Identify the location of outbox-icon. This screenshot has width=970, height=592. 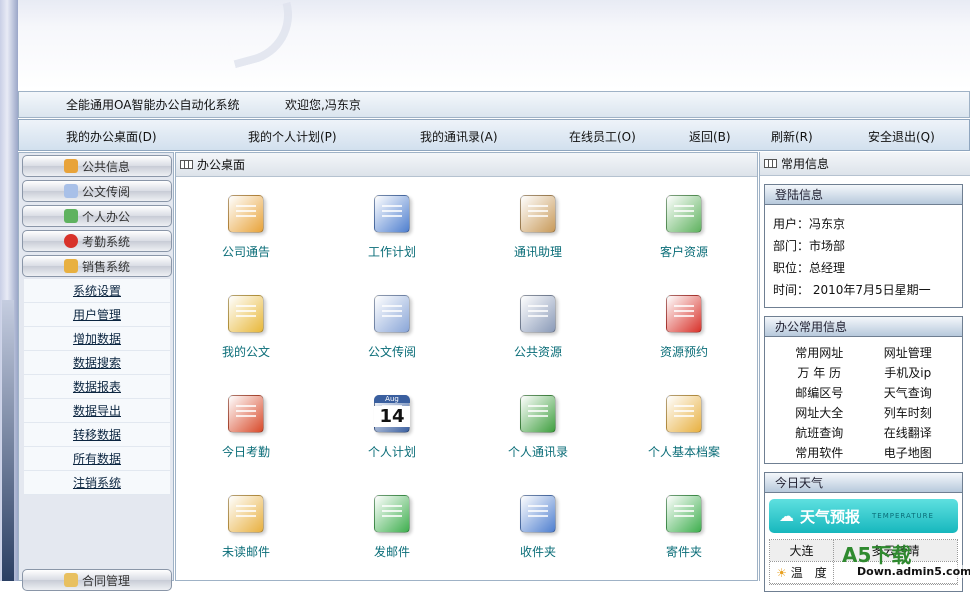
(684, 513).